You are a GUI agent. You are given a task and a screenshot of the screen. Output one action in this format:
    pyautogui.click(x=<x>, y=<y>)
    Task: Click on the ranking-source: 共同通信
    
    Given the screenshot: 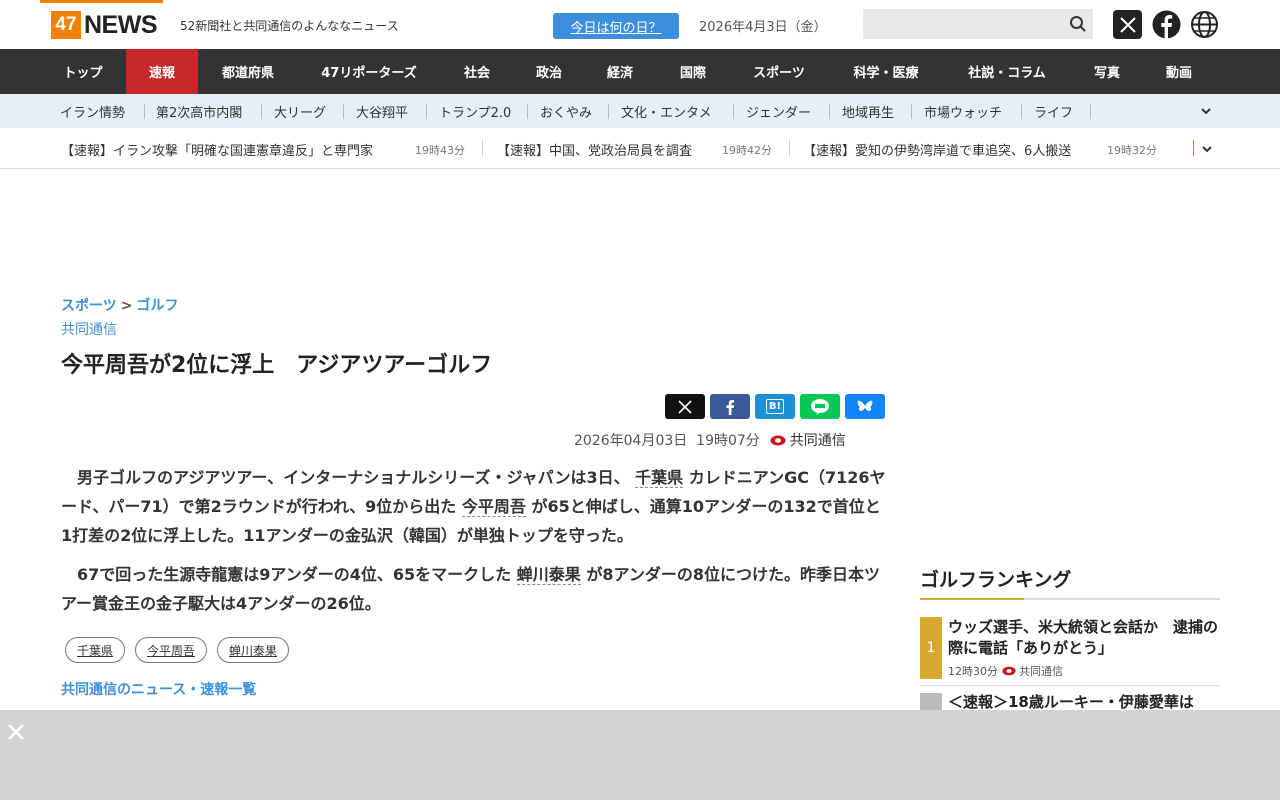 What is the action you would take?
    pyautogui.click(x=1041, y=671)
    